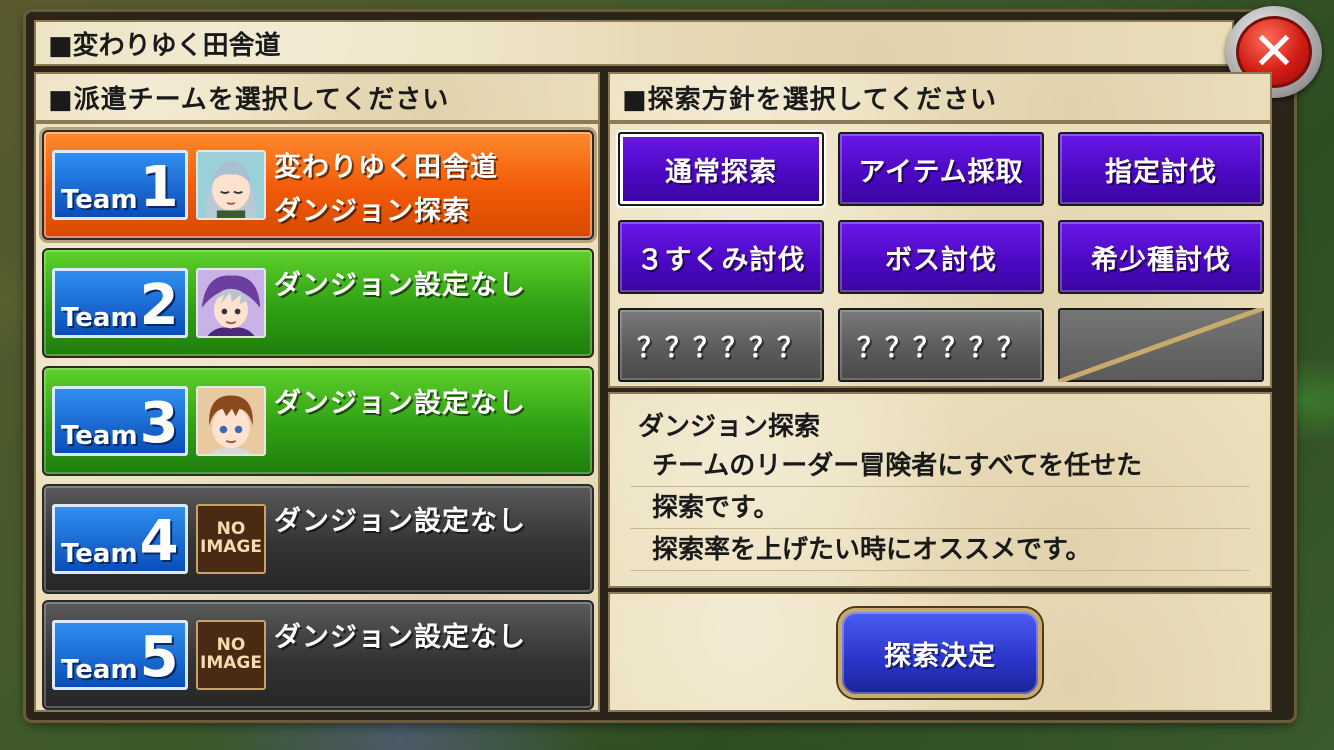 The image size is (1334, 750). I want to click on team-number: 2, so click(159, 305).